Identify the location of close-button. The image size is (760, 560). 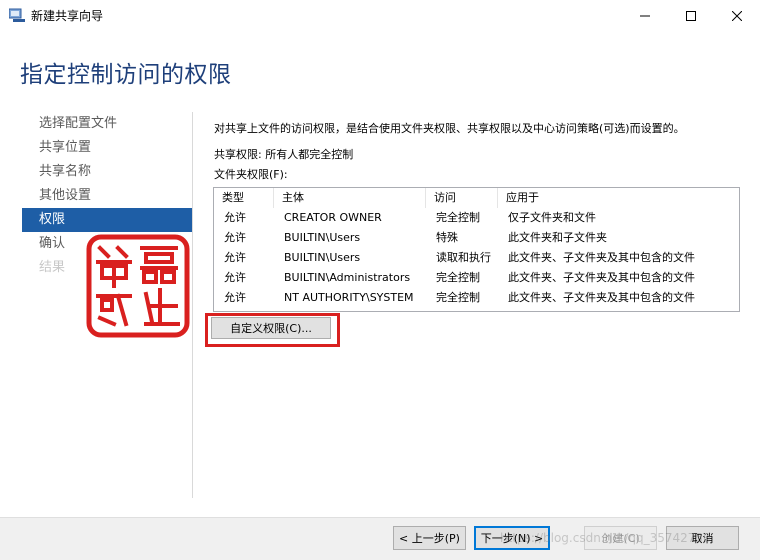
(737, 16).